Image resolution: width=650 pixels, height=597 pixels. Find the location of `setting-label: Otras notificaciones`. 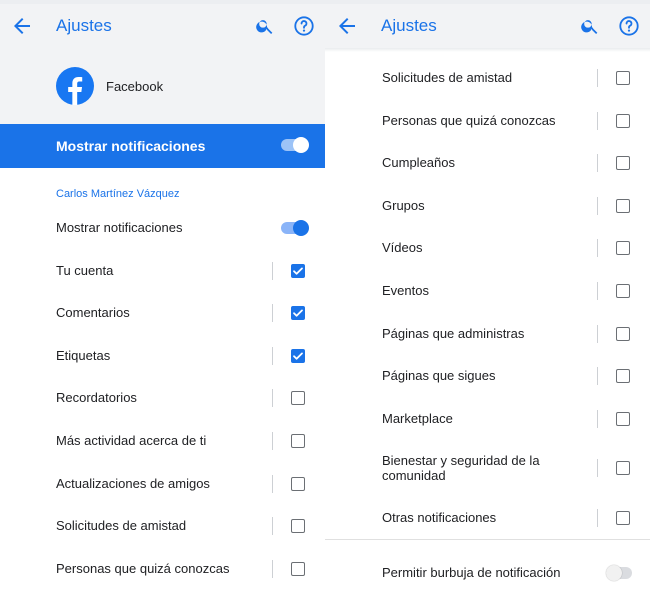

setting-label: Otras notificaciones is located at coordinates (439, 517).